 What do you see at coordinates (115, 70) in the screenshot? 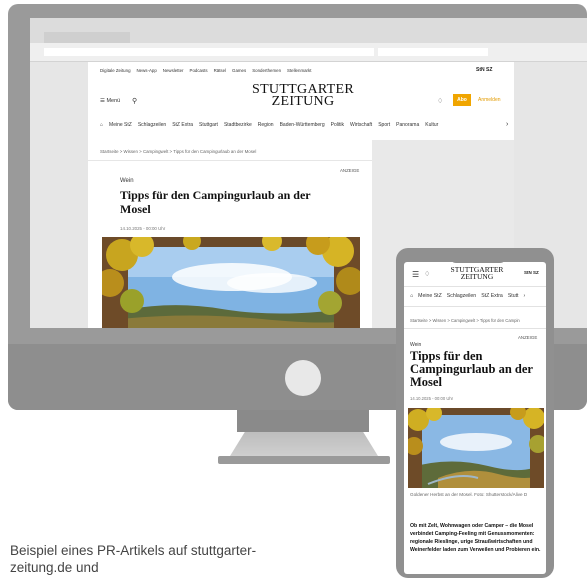
I see `topnav-link: Digitale Zeitung` at bounding box center [115, 70].